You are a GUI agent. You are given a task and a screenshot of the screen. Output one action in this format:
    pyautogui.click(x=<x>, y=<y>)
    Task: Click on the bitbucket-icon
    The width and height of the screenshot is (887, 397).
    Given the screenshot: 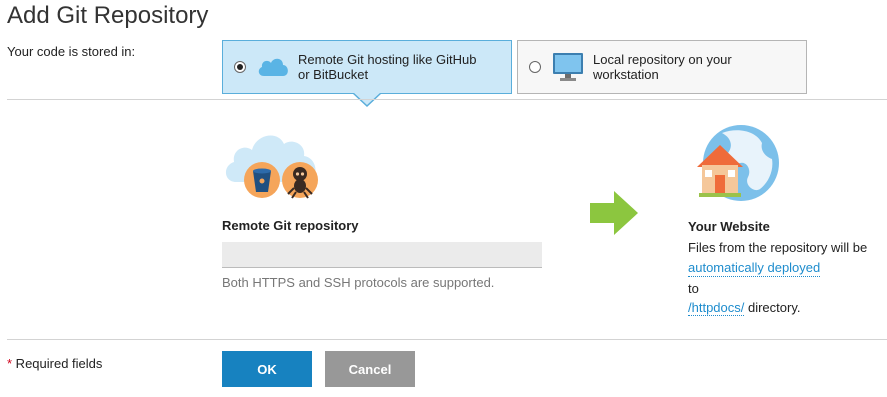 What is the action you would take?
    pyautogui.click(x=262, y=180)
    